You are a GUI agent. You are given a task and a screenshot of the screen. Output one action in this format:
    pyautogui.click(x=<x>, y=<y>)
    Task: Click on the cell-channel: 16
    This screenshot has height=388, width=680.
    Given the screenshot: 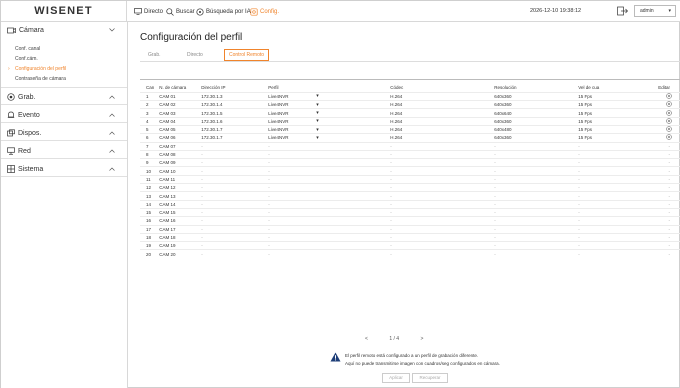 What is the action you would take?
    pyautogui.click(x=149, y=221)
    